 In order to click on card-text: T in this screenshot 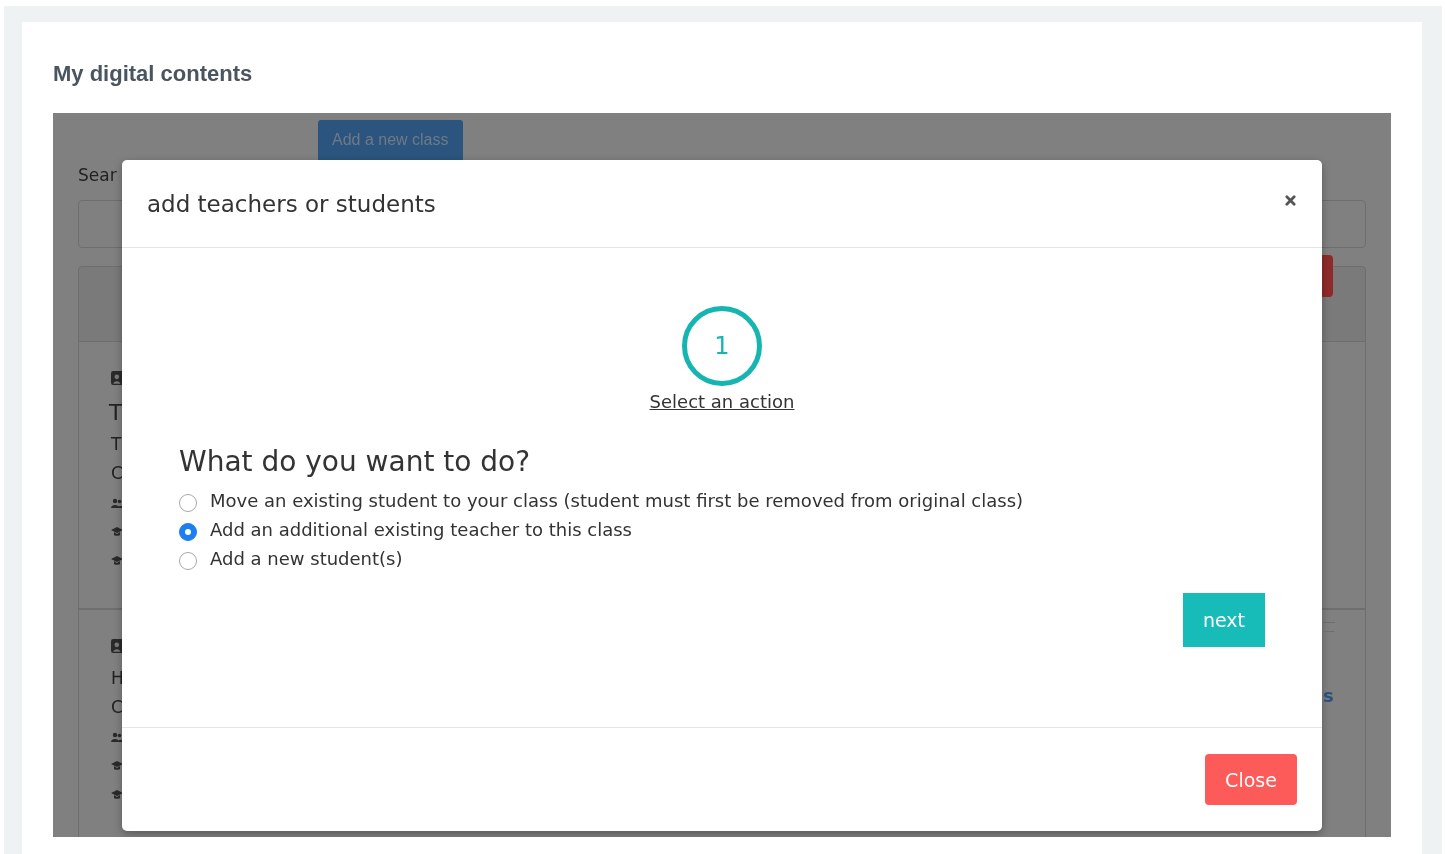, I will do `click(117, 444)`.